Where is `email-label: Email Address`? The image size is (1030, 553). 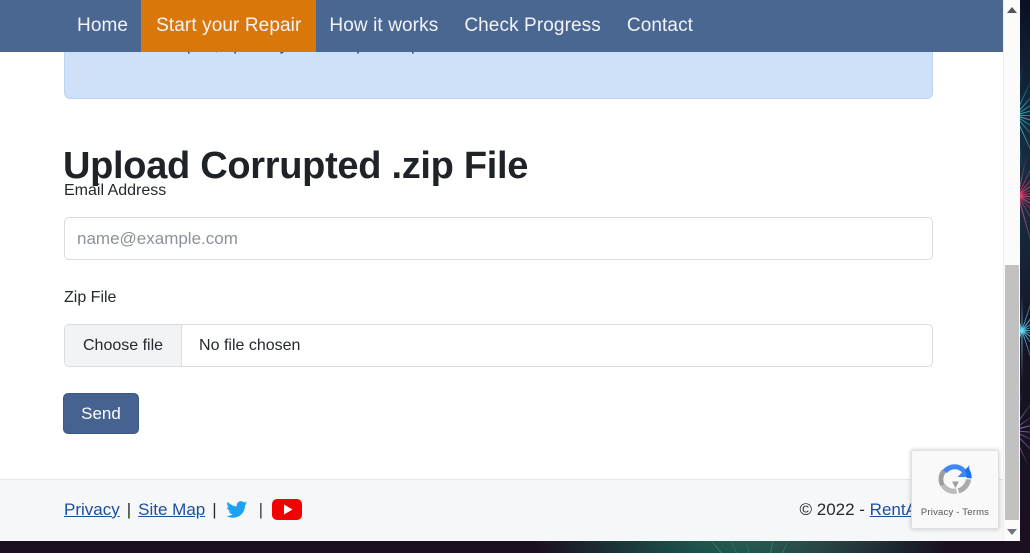 email-label: Email Address is located at coordinates (115, 190).